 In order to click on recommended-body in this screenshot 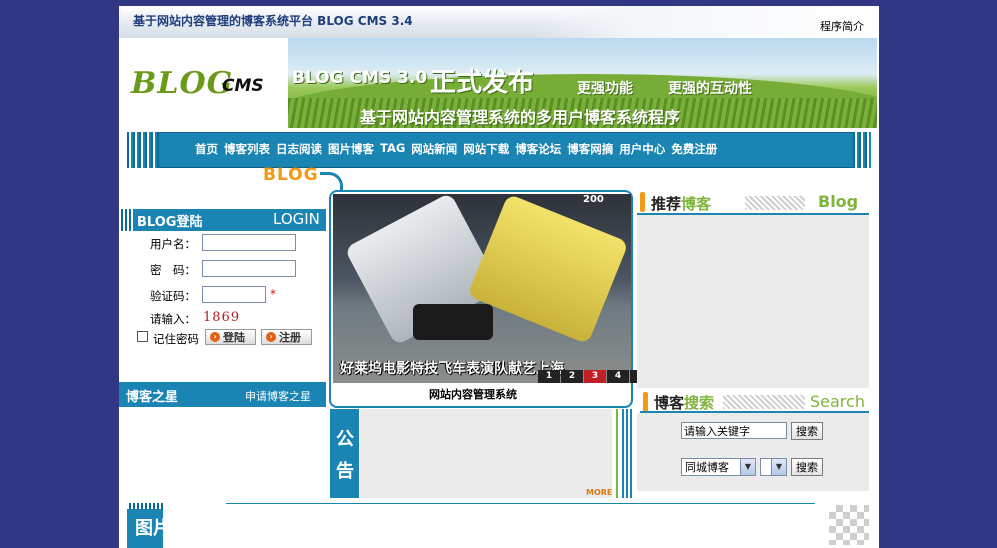, I will do `click(753, 301)`.